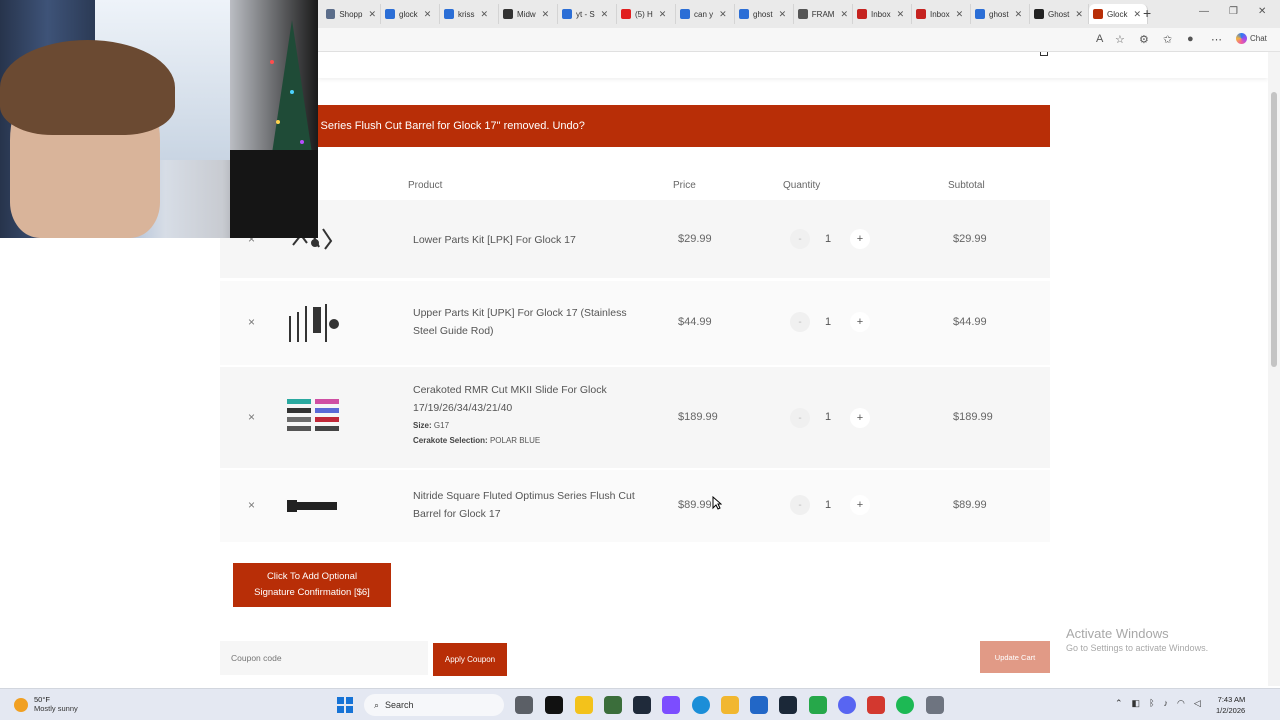 This screenshot has width=1280, height=720. Describe the element at coordinates (642, 705) in the screenshot. I see `app-terminal-icon` at that location.